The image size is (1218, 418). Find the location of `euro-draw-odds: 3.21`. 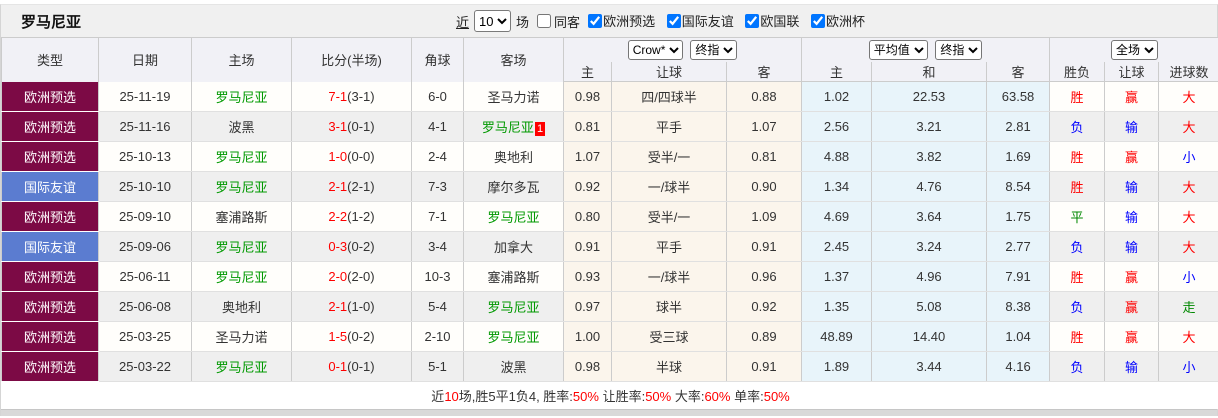

euro-draw-odds: 3.21 is located at coordinates (929, 126).